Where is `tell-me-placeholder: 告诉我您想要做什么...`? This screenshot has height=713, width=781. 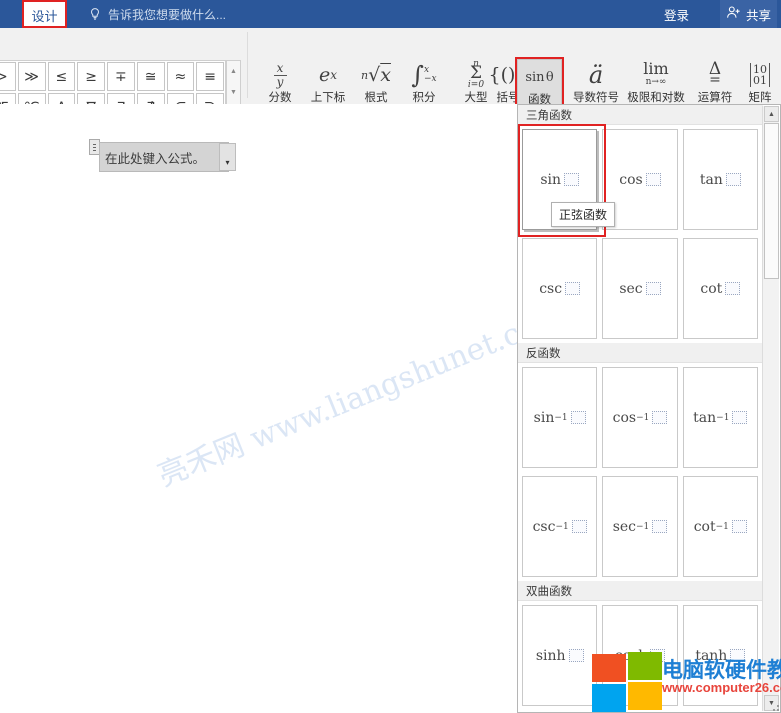
tell-me-placeholder: 告诉我您想要做什么... is located at coordinates (167, 14).